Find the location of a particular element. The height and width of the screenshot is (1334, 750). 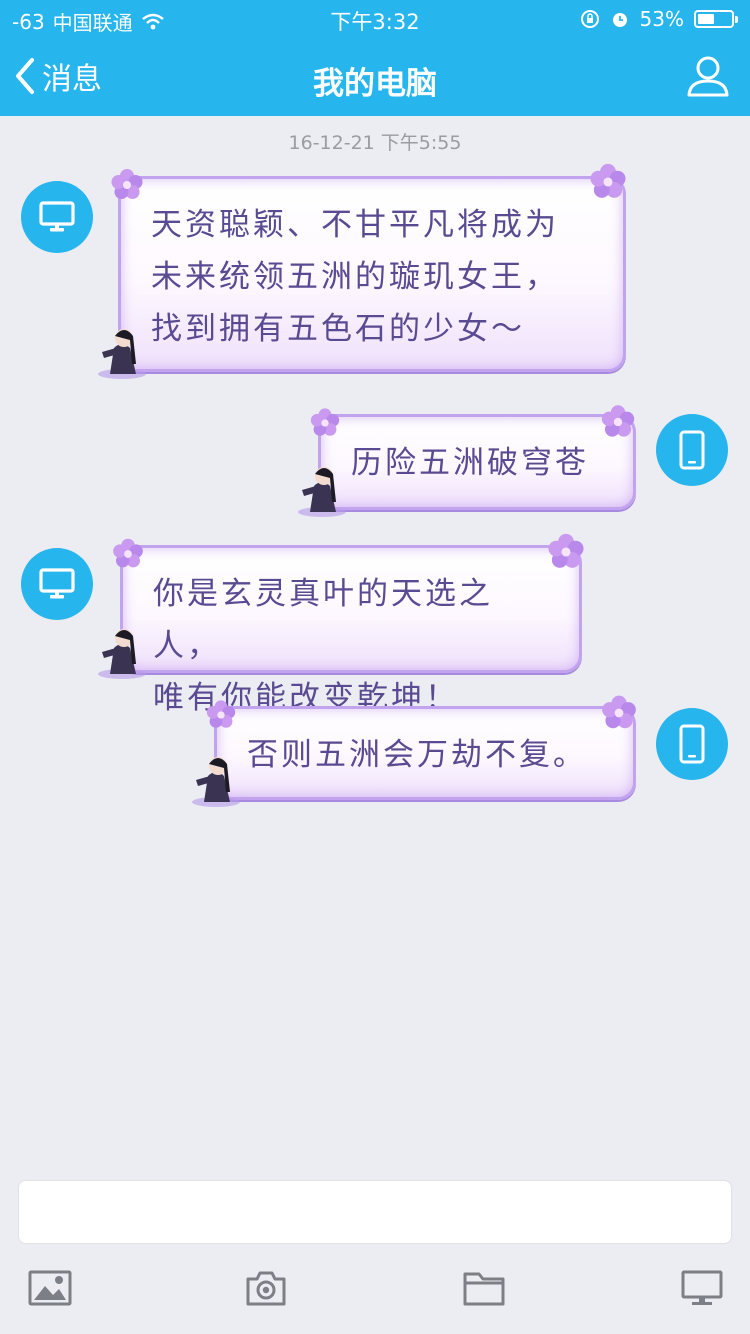

message-bubble: 历险五洲破穹苍 is located at coordinates (477, 462).